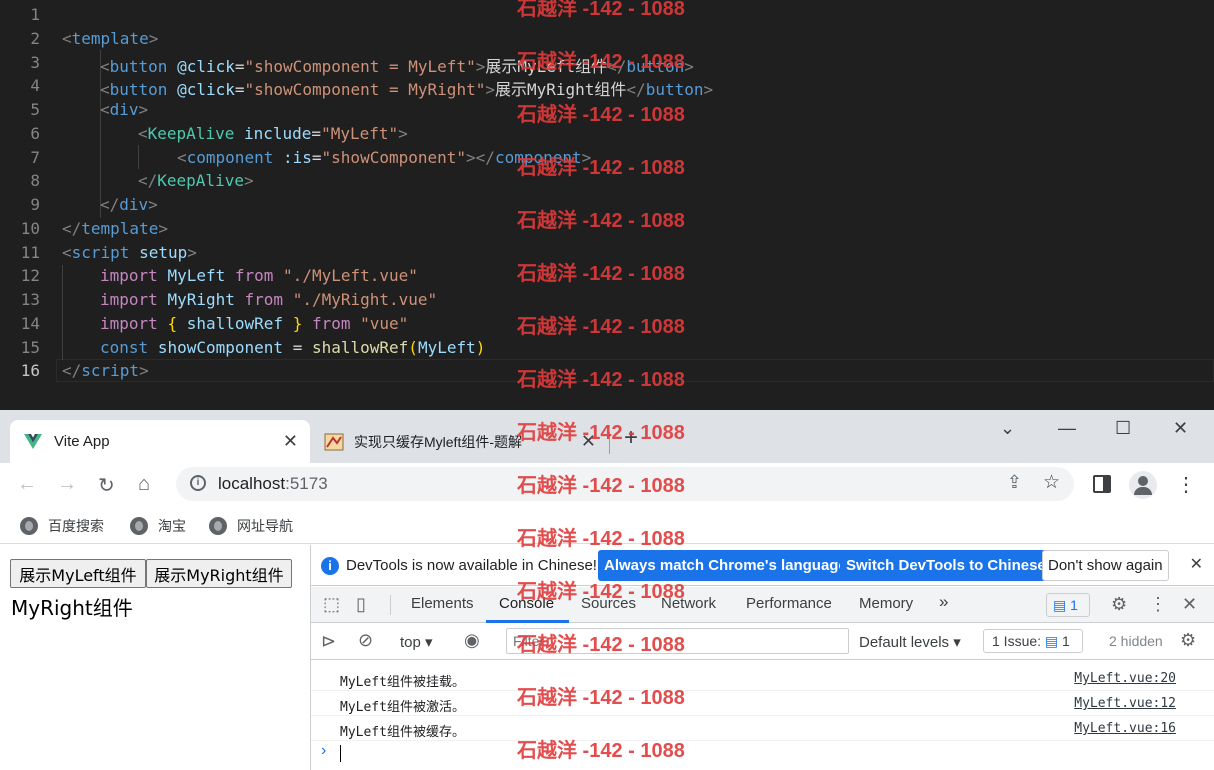 The height and width of the screenshot is (770, 1214). Describe the element at coordinates (148, 180) in the screenshot. I see `token: </` at that location.